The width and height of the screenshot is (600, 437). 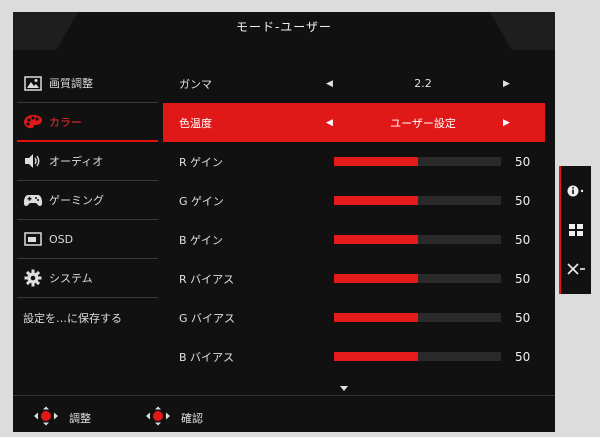 What do you see at coordinates (523, 239) in the screenshot?
I see `b-gain-value: 50` at bounding box center [523, 239].